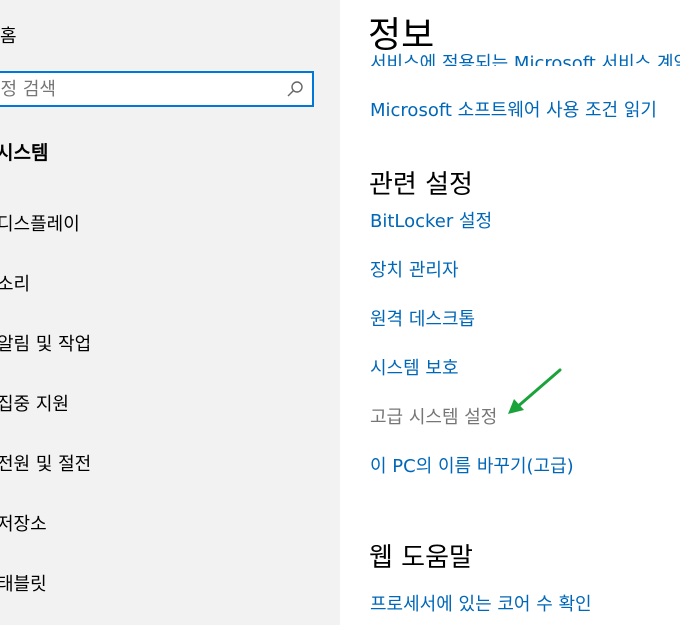 The image size is (680, 625). Describe the element at coordinates (422, 318) in the screenshot. I see `remote-desktop-link: 원격 데스크톱` at that location.